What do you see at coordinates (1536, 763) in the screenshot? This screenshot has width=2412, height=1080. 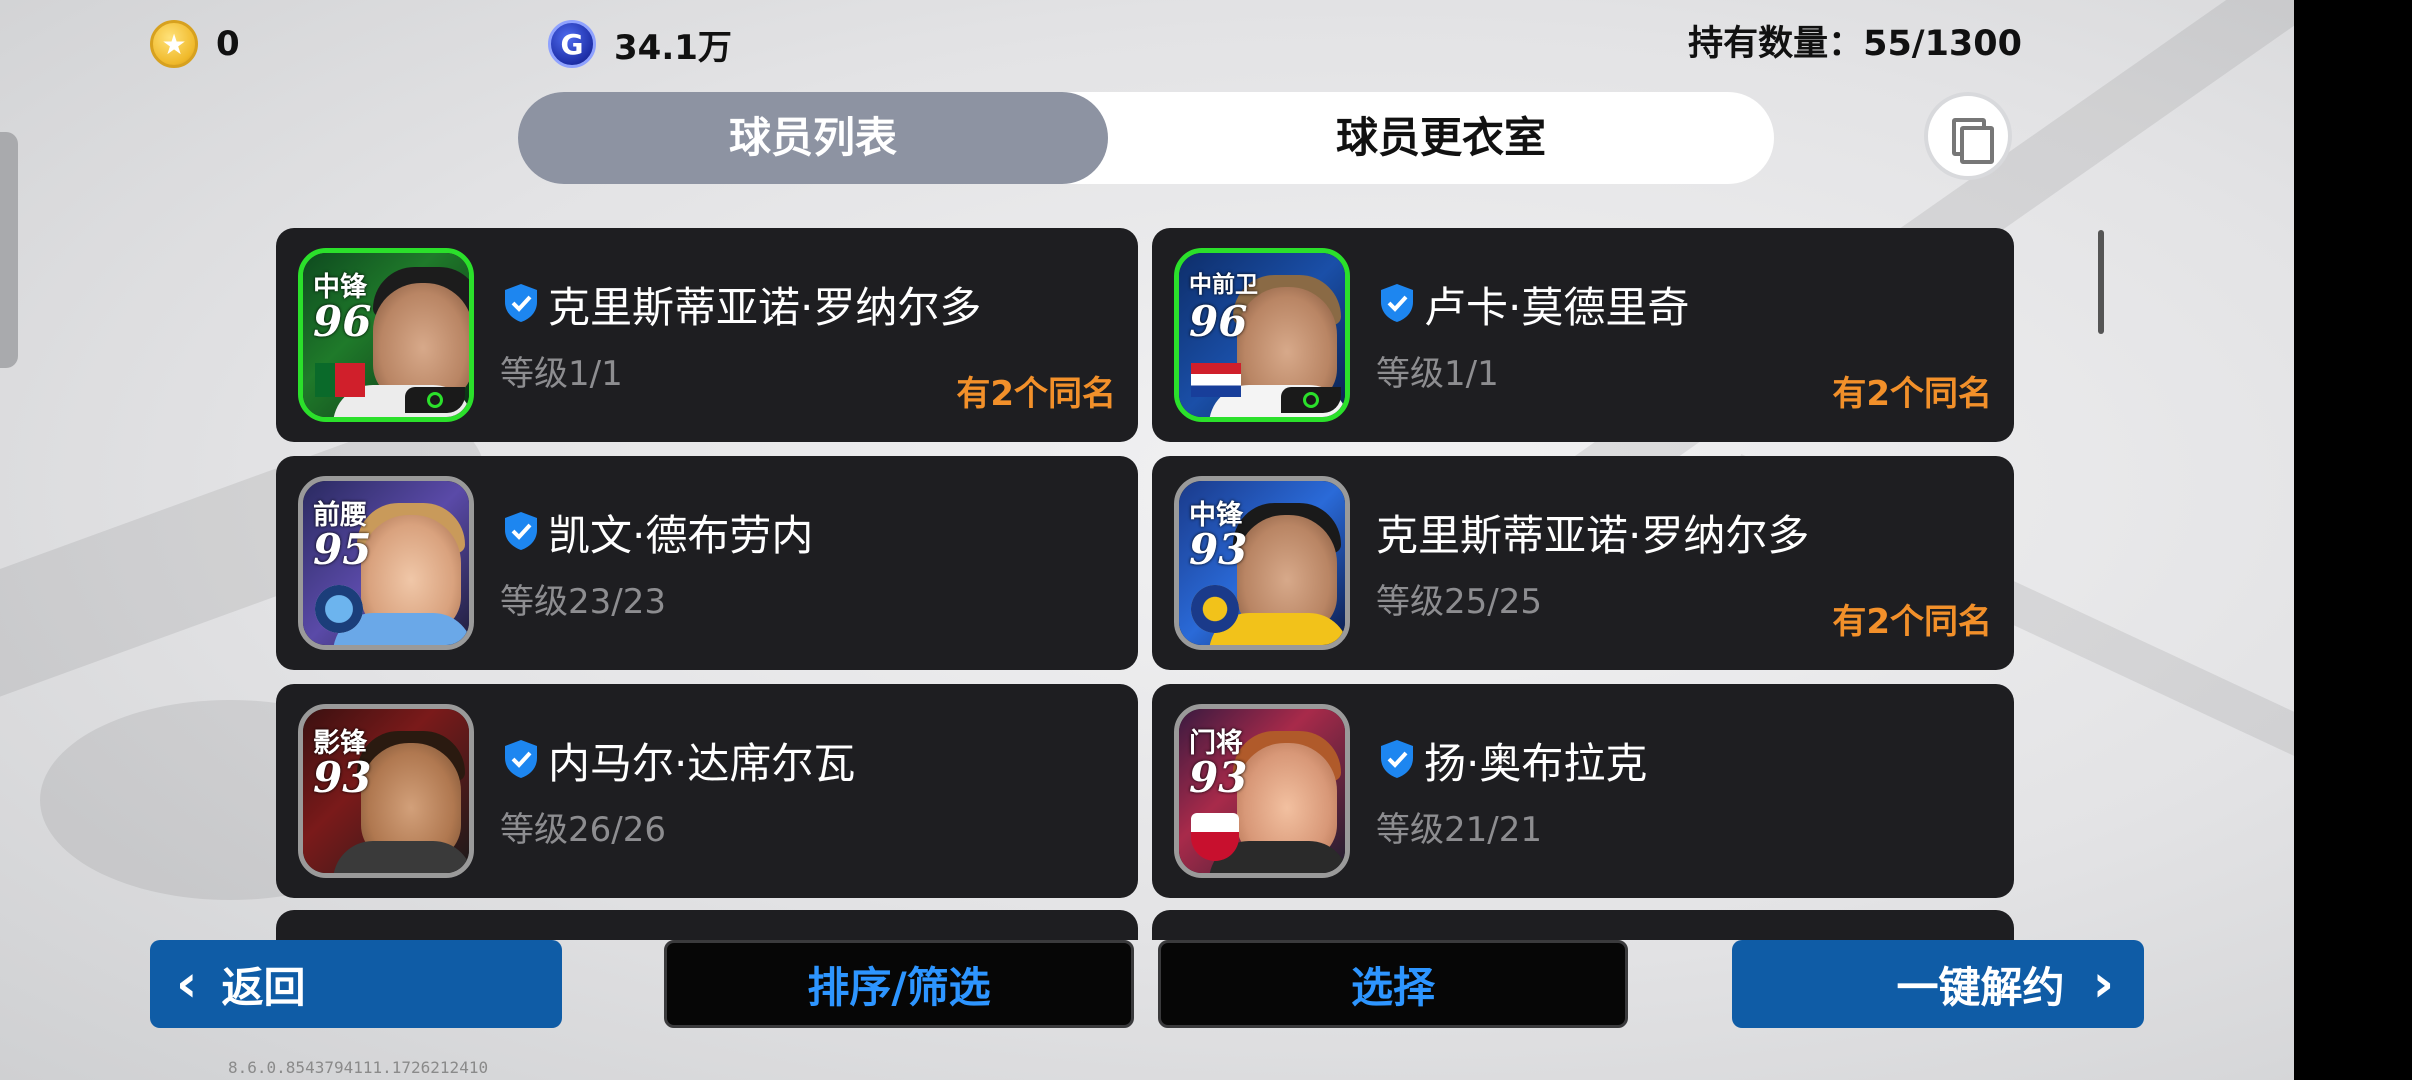 I see `player-name: 扬·奥布拉克` at bounding box center [1536, 763].